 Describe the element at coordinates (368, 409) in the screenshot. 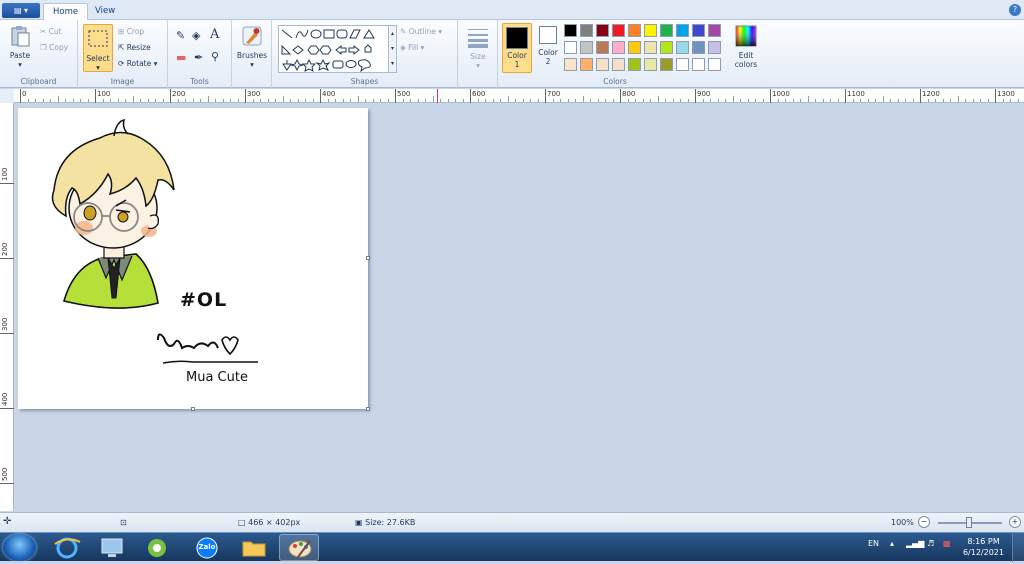

I see `resize-handle-corner` at that location.